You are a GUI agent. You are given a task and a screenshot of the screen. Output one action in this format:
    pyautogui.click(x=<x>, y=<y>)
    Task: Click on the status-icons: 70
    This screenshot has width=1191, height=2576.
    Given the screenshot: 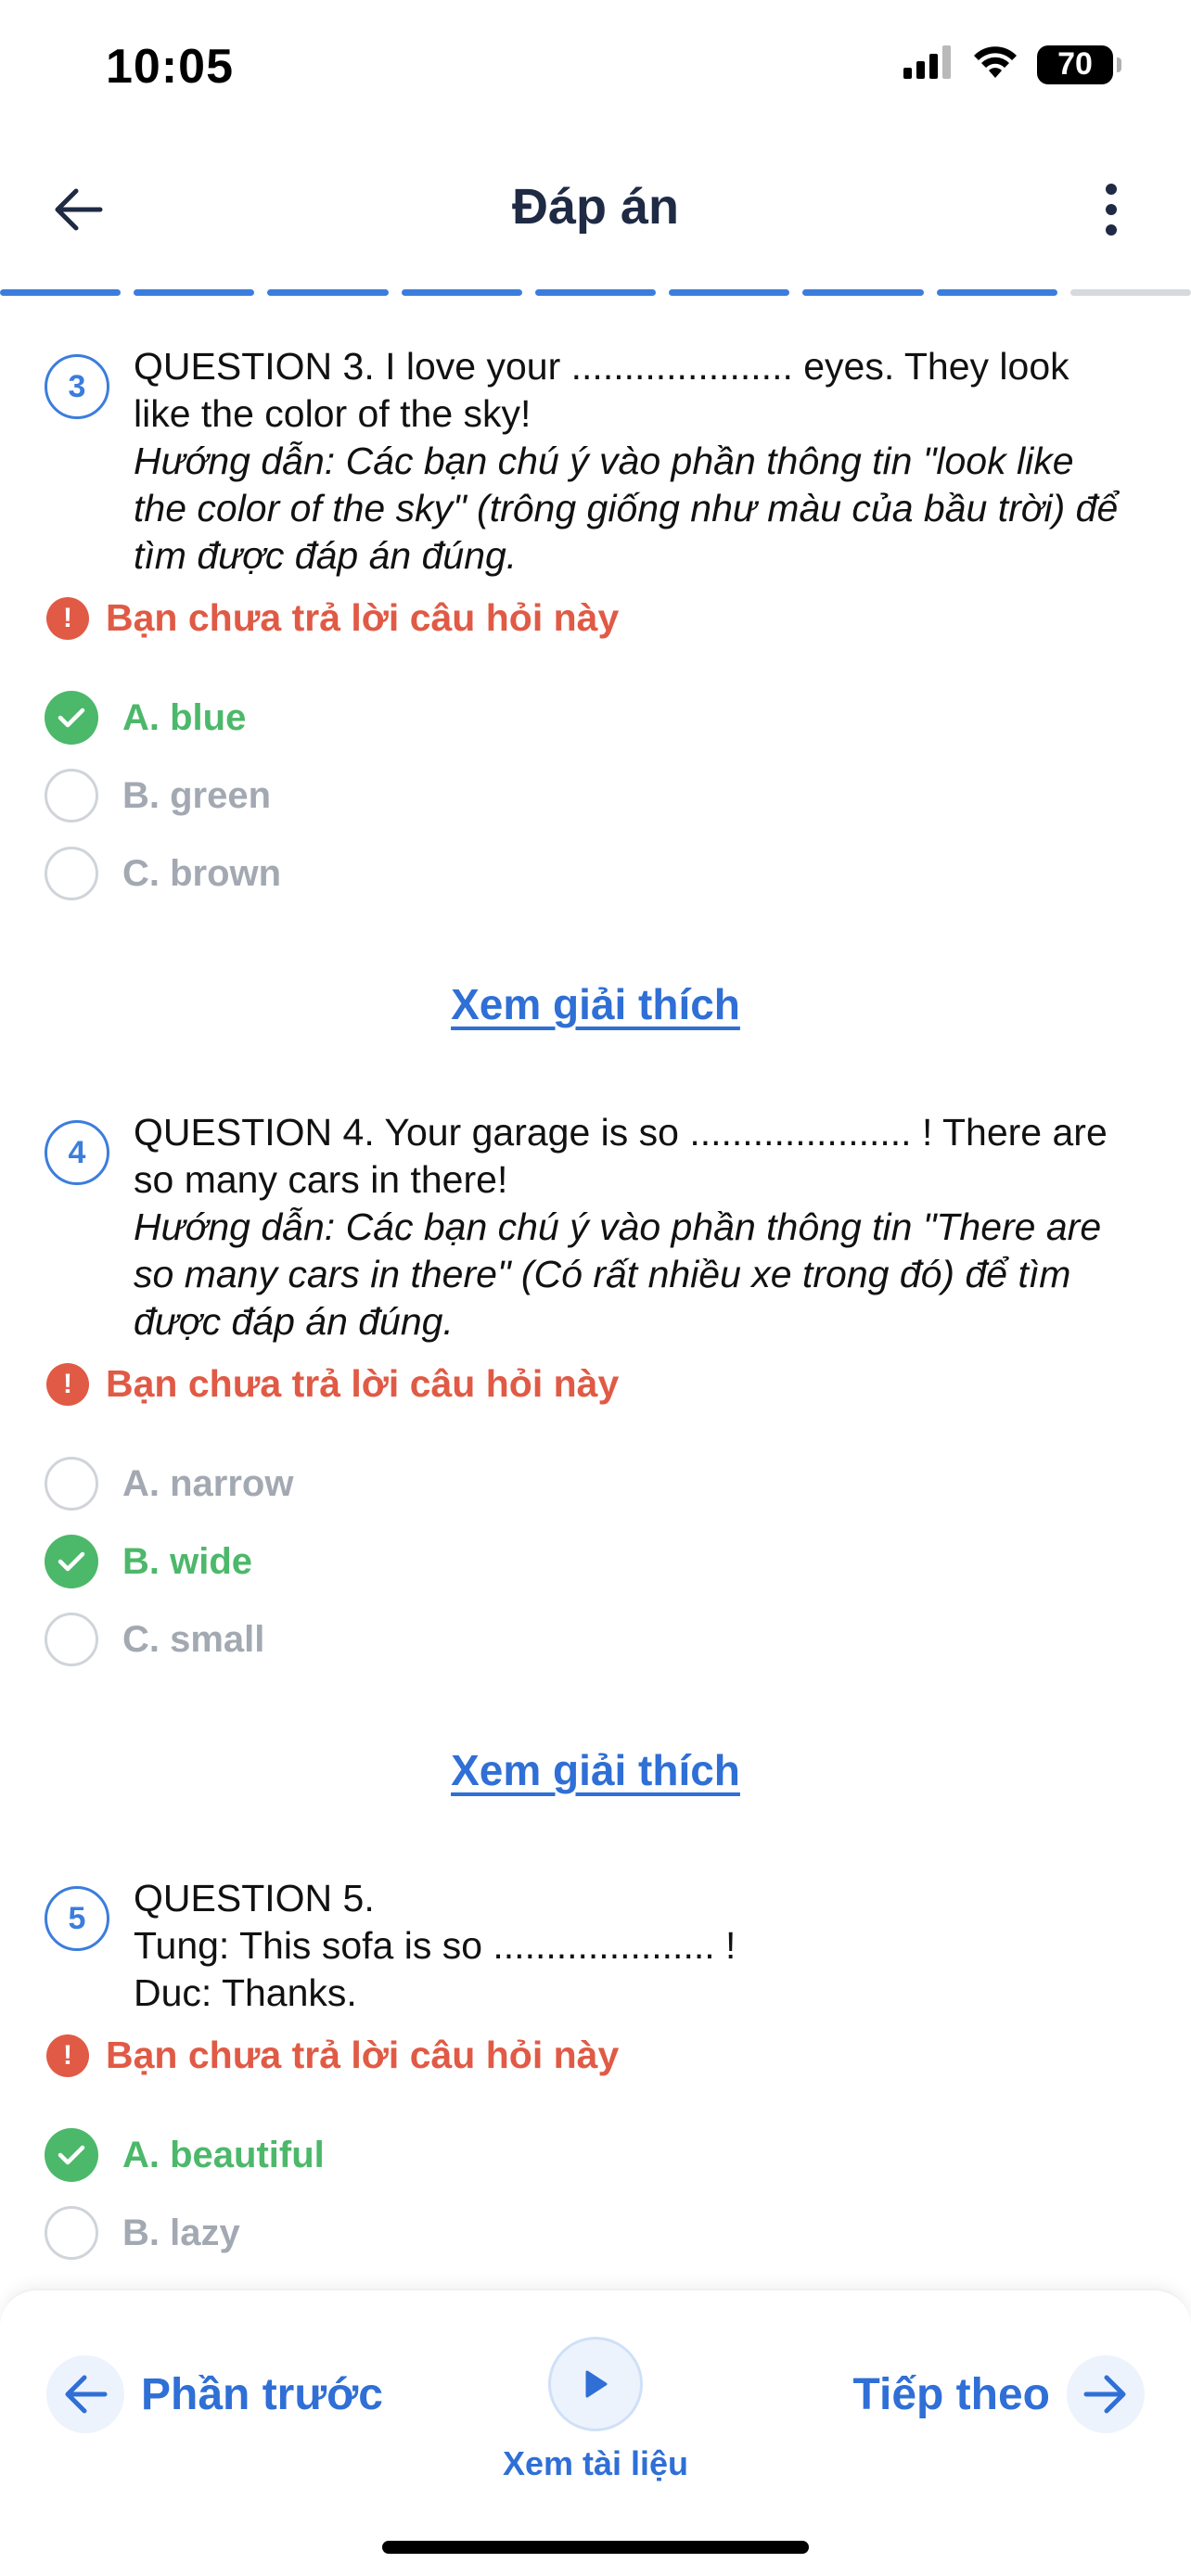 What is the action you would take?
    pyautogui.click(x=1012, y=64)
    